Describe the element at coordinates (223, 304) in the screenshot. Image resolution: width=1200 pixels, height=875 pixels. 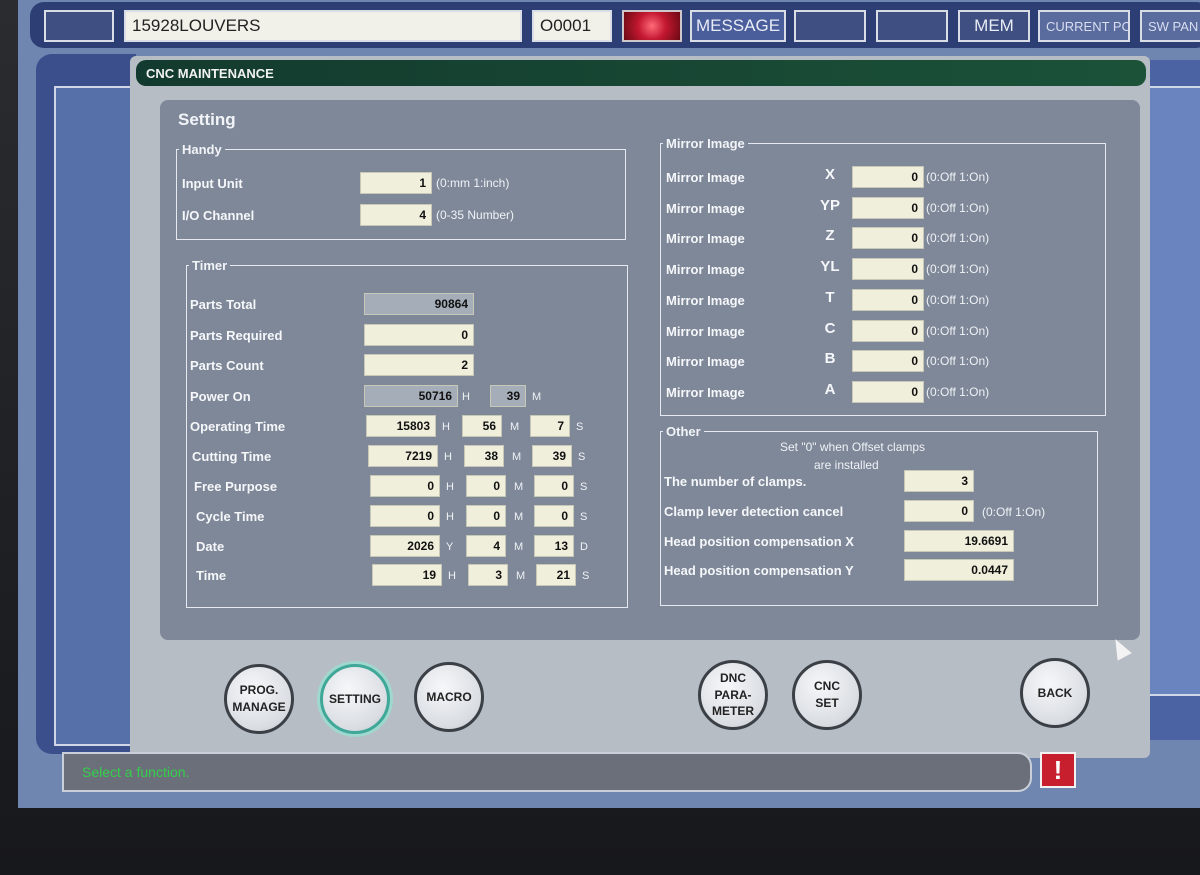
I see `parts-total-label: Parts Total` at that location.